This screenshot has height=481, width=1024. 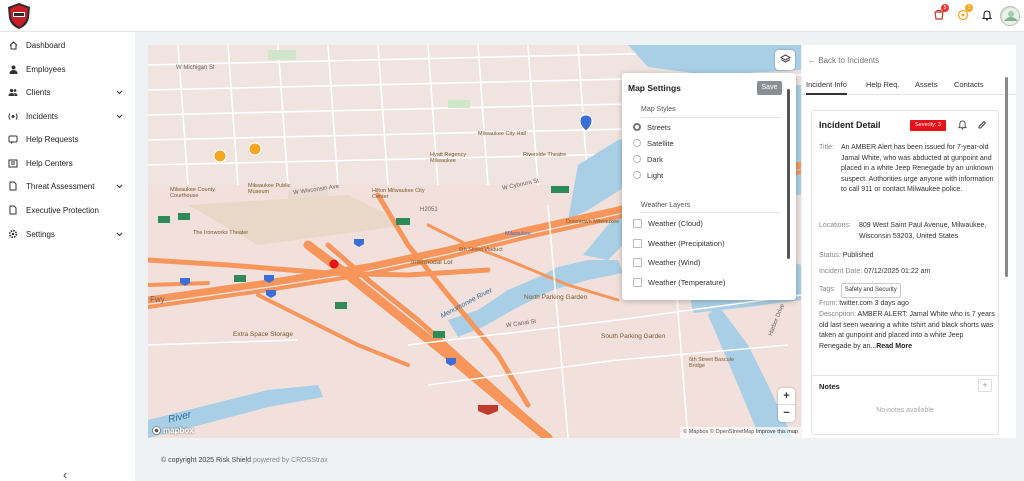 I want to click on tab-incident-info: Incident Info, so click(x=826, y=87).